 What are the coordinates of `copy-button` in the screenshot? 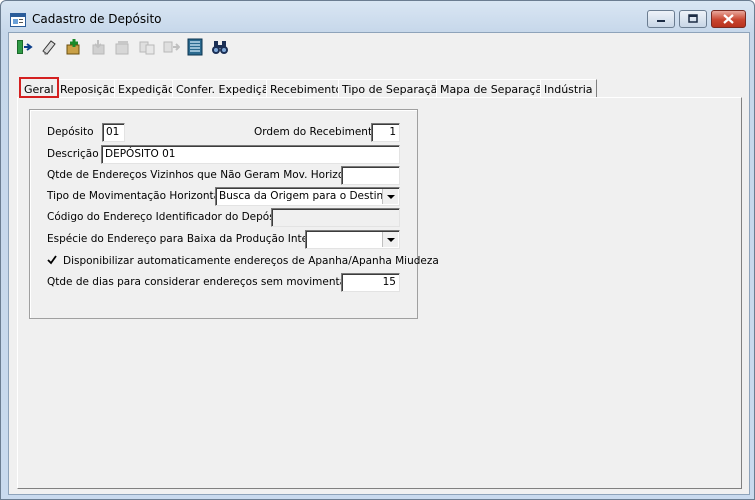 It's located at (147, 47).